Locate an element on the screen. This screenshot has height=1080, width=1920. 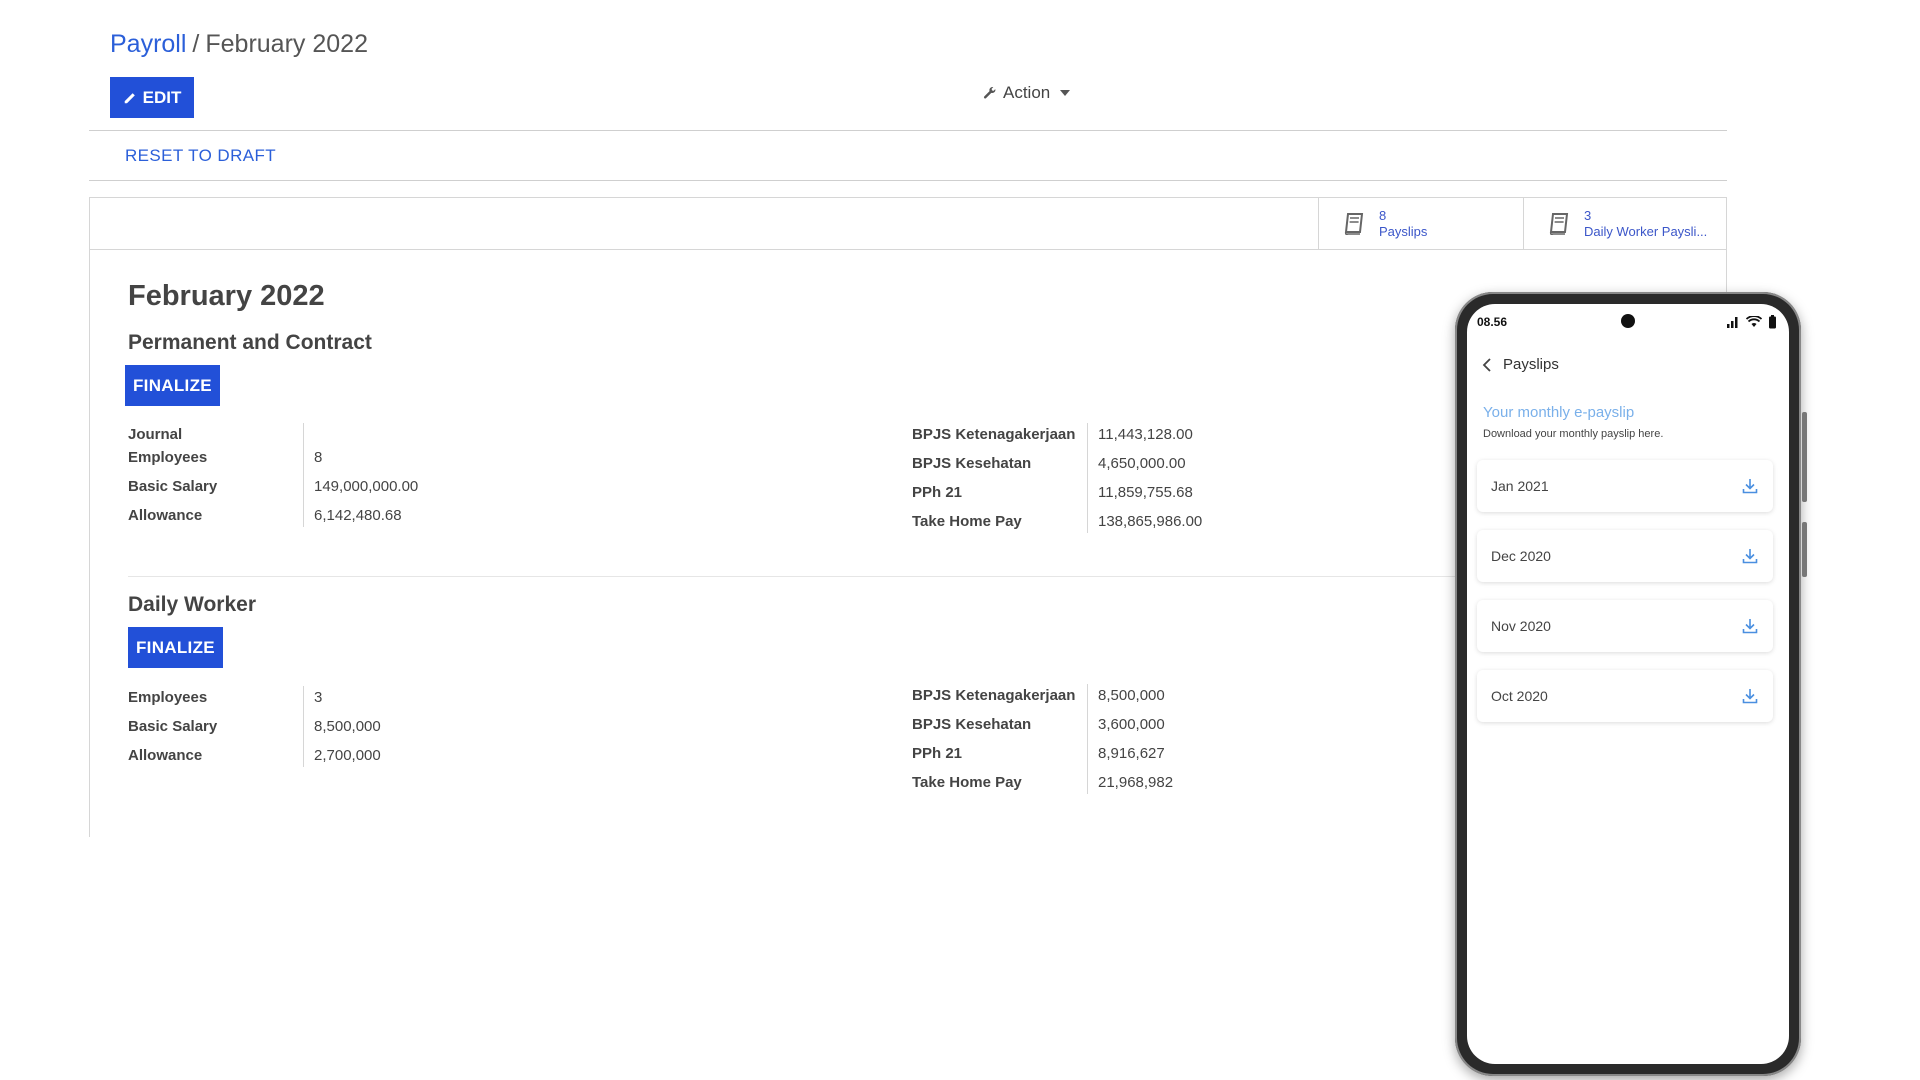
field-row-bpjs-kesehatan: BPJS Kesehatan 3,600,000 is located at coordinates (1112, 724).